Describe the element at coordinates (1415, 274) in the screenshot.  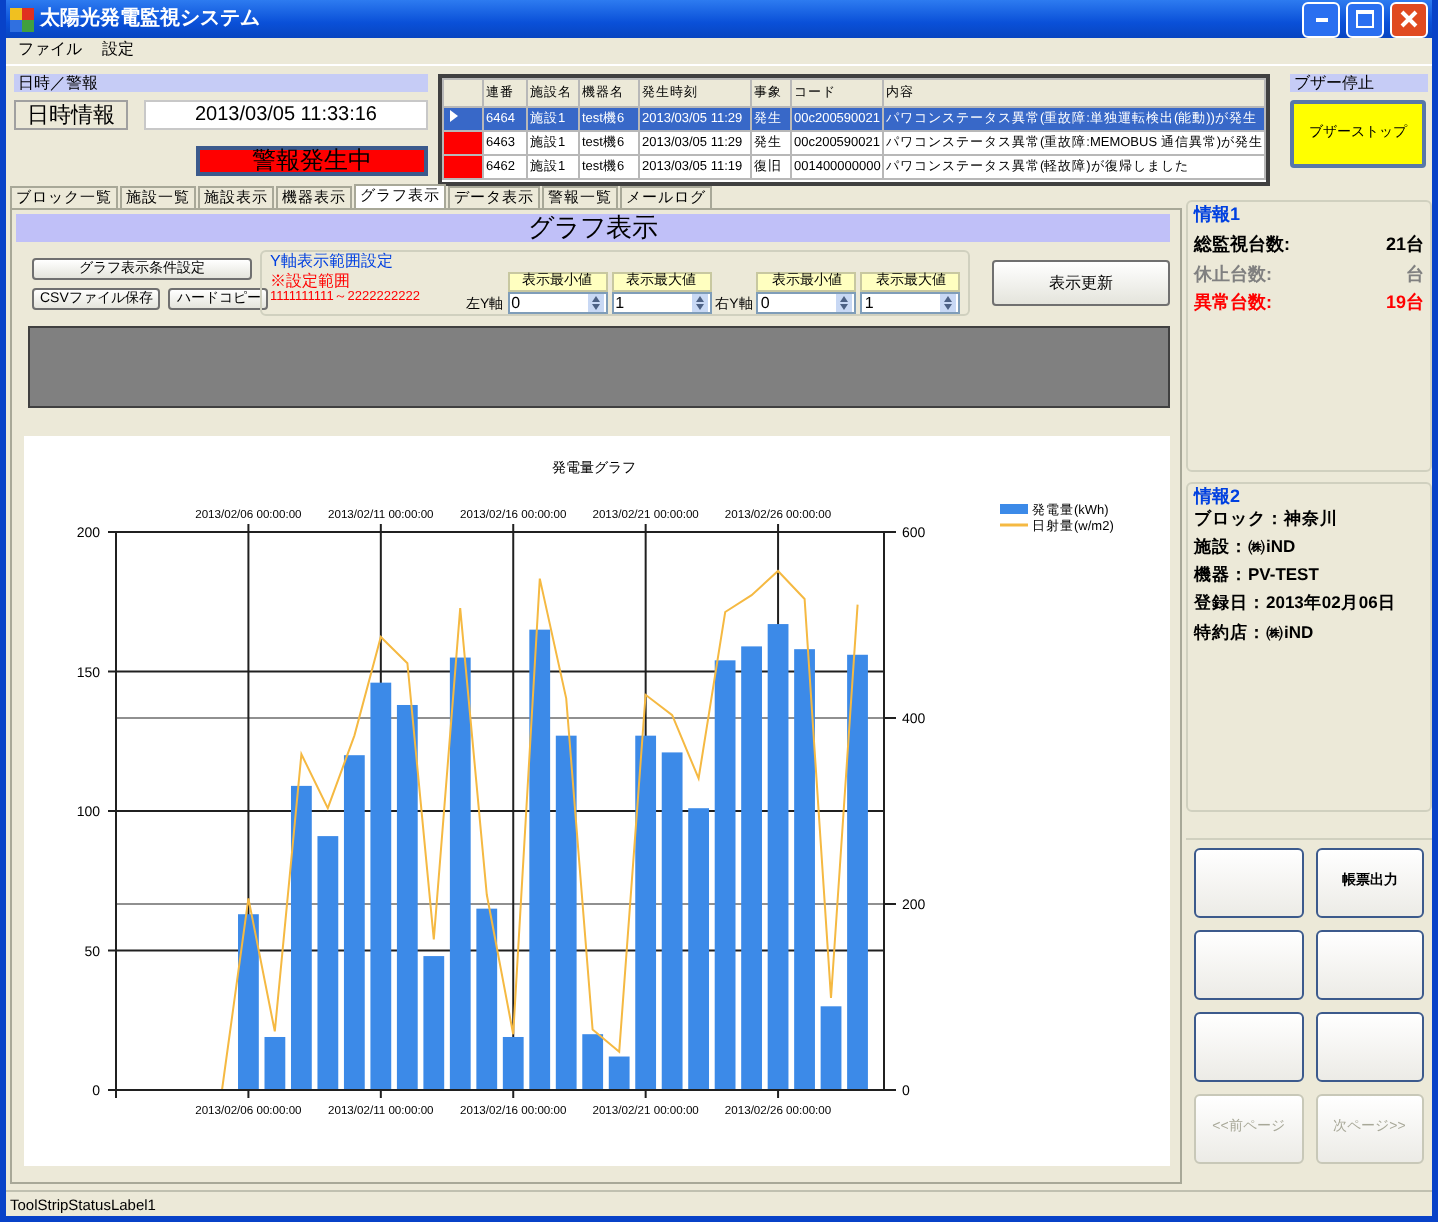
I see `info-value: 台` at that location.